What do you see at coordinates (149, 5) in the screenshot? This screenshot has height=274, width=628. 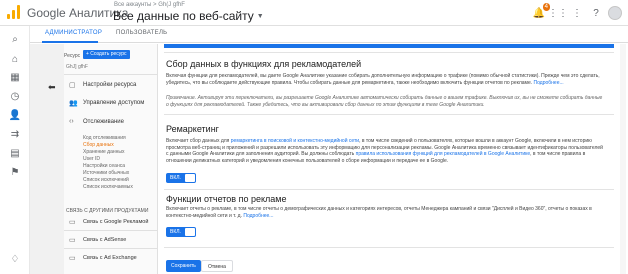 I see `breadcrumb: Все аккаунты > Gh(J gfhF` at bounding box center [149, 5].